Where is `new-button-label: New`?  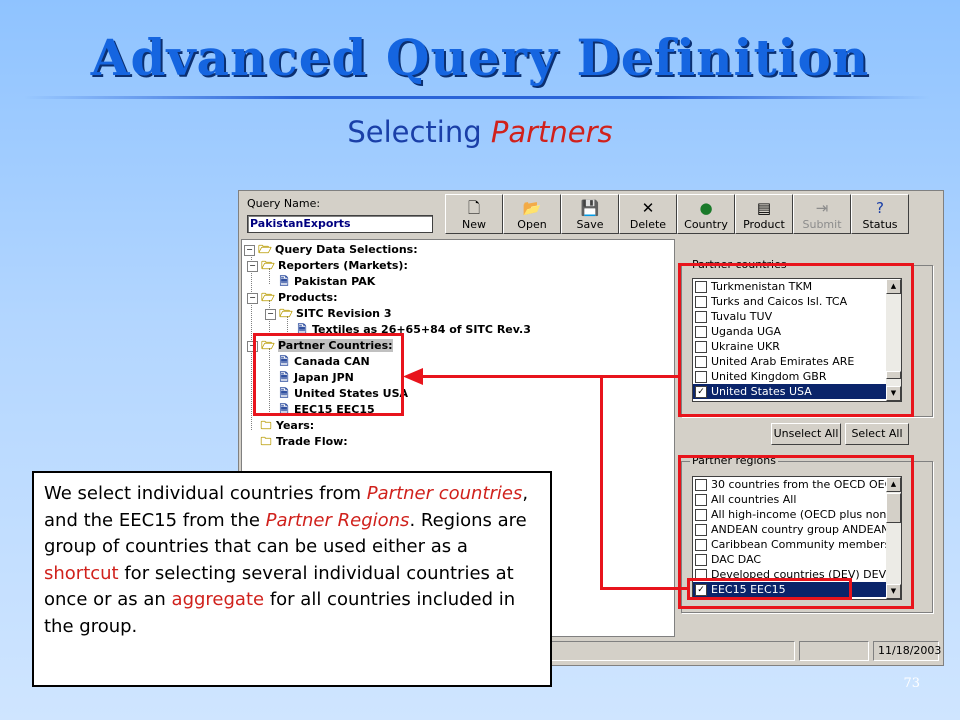 new-button-label: New is located at coordinates (474, 224).